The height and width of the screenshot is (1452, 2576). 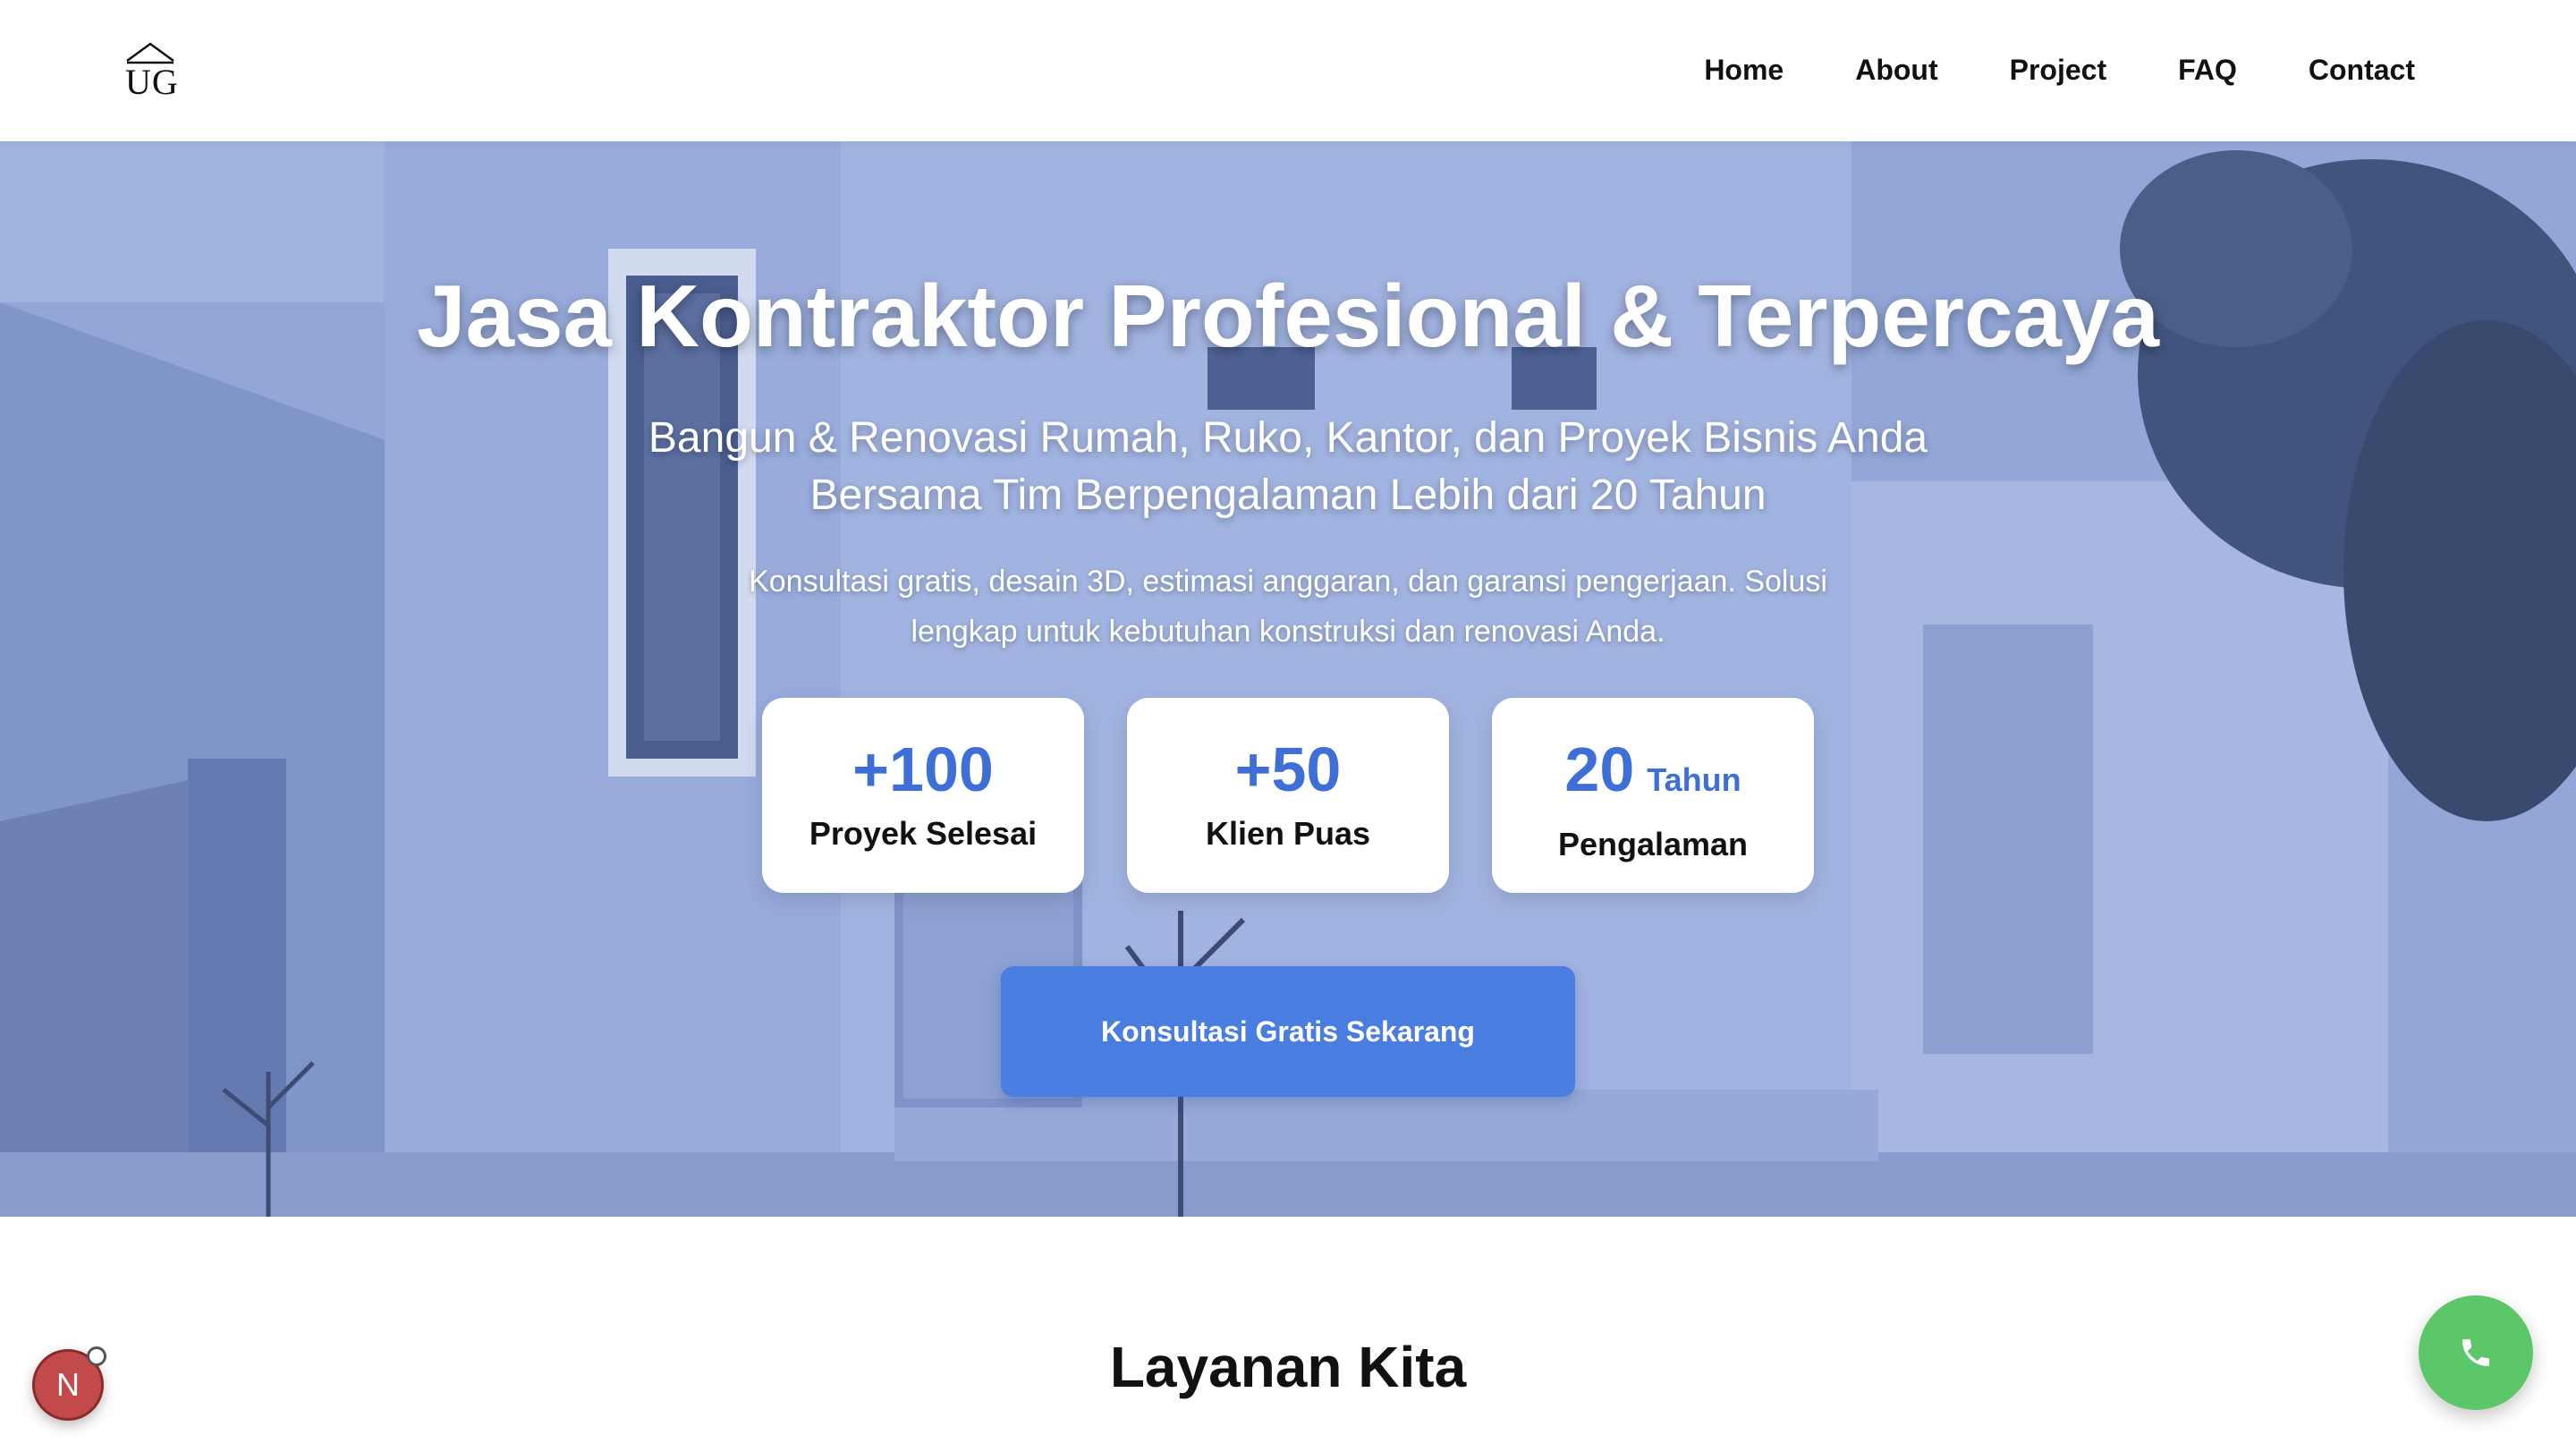 What do you see at coordinates (1288, 1031) in the screenshot?
I see `consultation-cta-button: Konsultasi Gratis Sekarang` at bounding box center [1288, 1031].